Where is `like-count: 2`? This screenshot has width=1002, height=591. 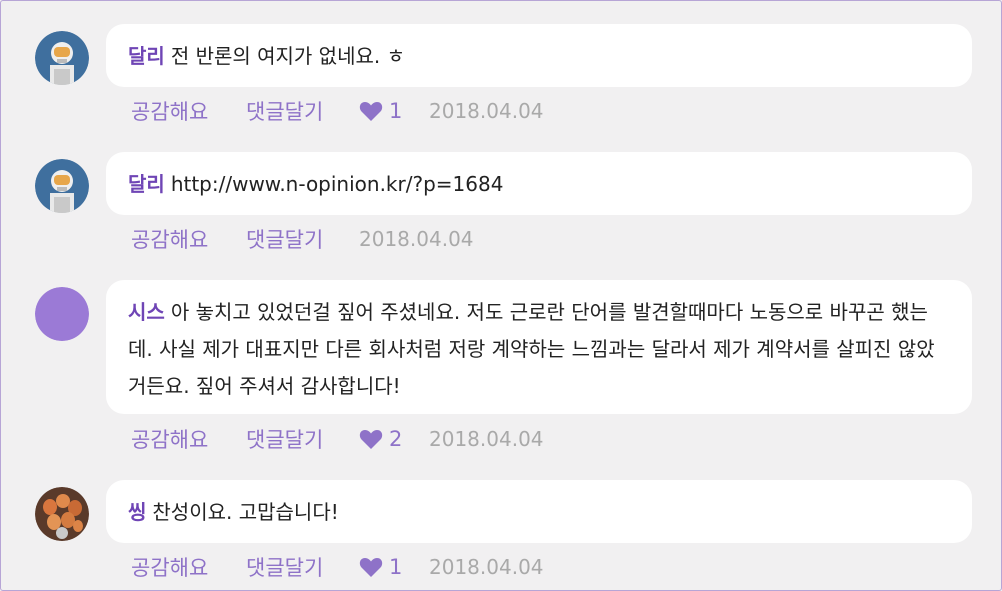 like-count: 2 is located at coordinates (394, 439).